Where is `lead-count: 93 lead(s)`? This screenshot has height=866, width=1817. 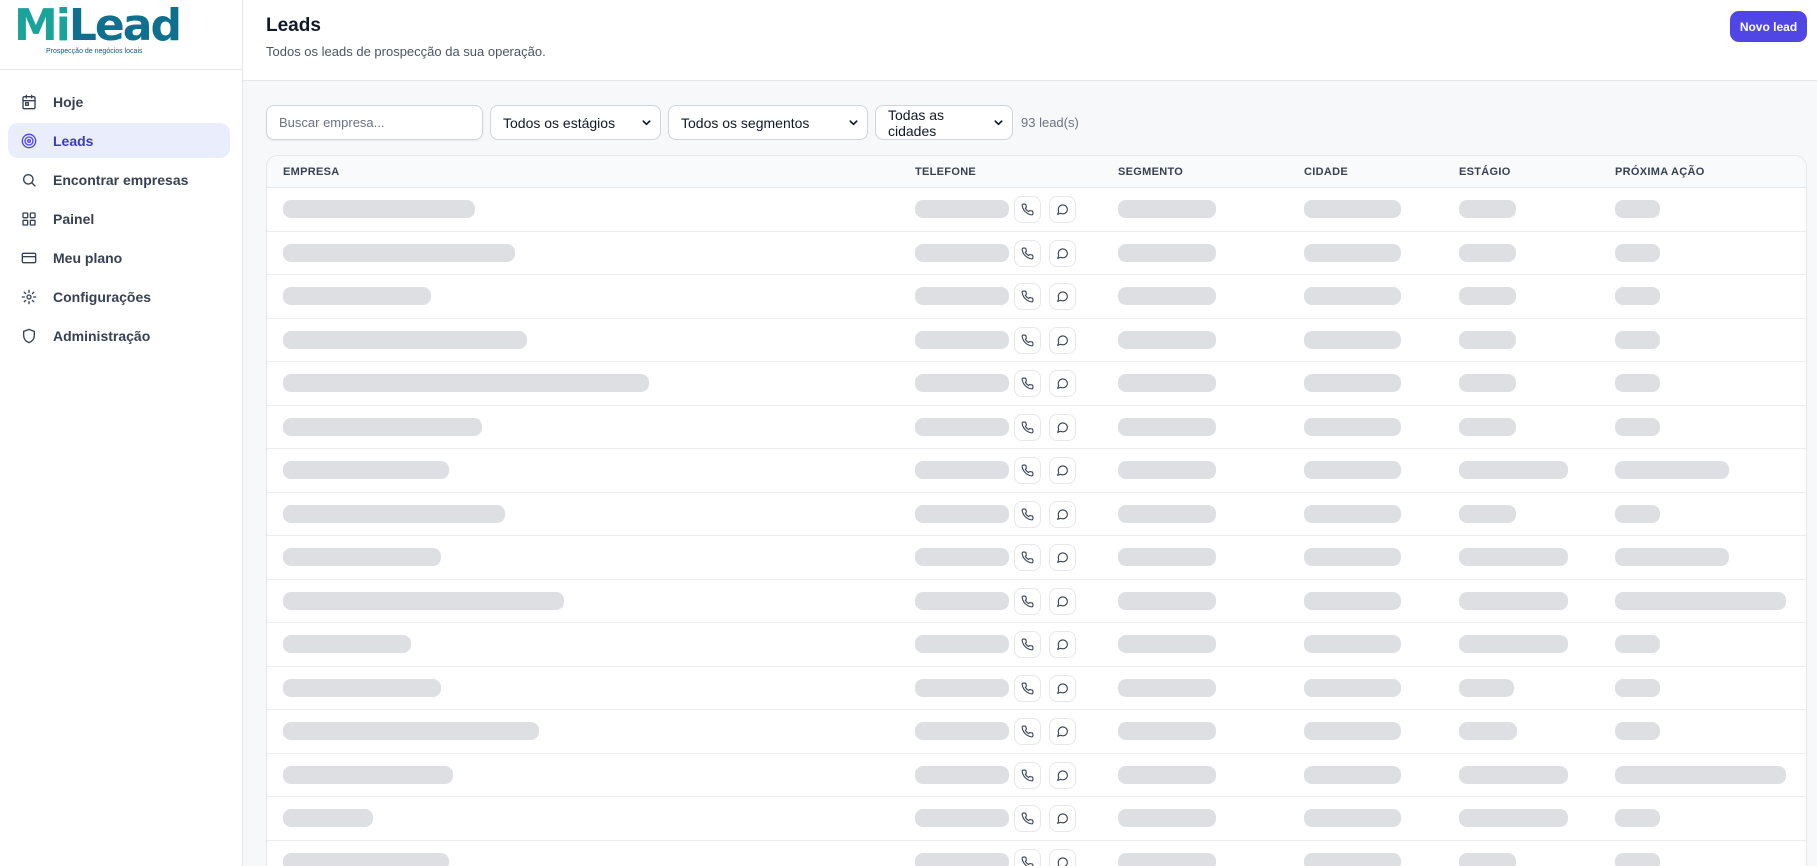 lead-count: 93 lead(s) is located at coordinates (1050, 122).